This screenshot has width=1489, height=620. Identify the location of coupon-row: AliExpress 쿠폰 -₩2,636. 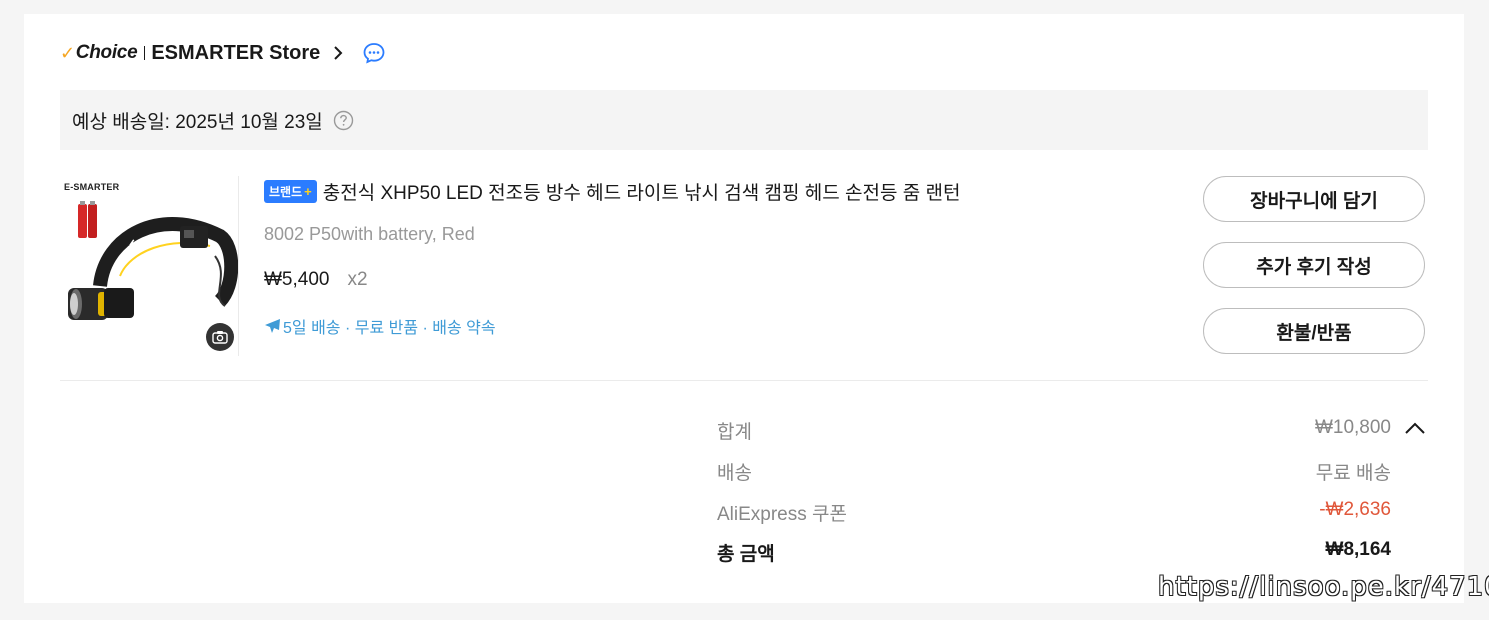
(1054, 512).